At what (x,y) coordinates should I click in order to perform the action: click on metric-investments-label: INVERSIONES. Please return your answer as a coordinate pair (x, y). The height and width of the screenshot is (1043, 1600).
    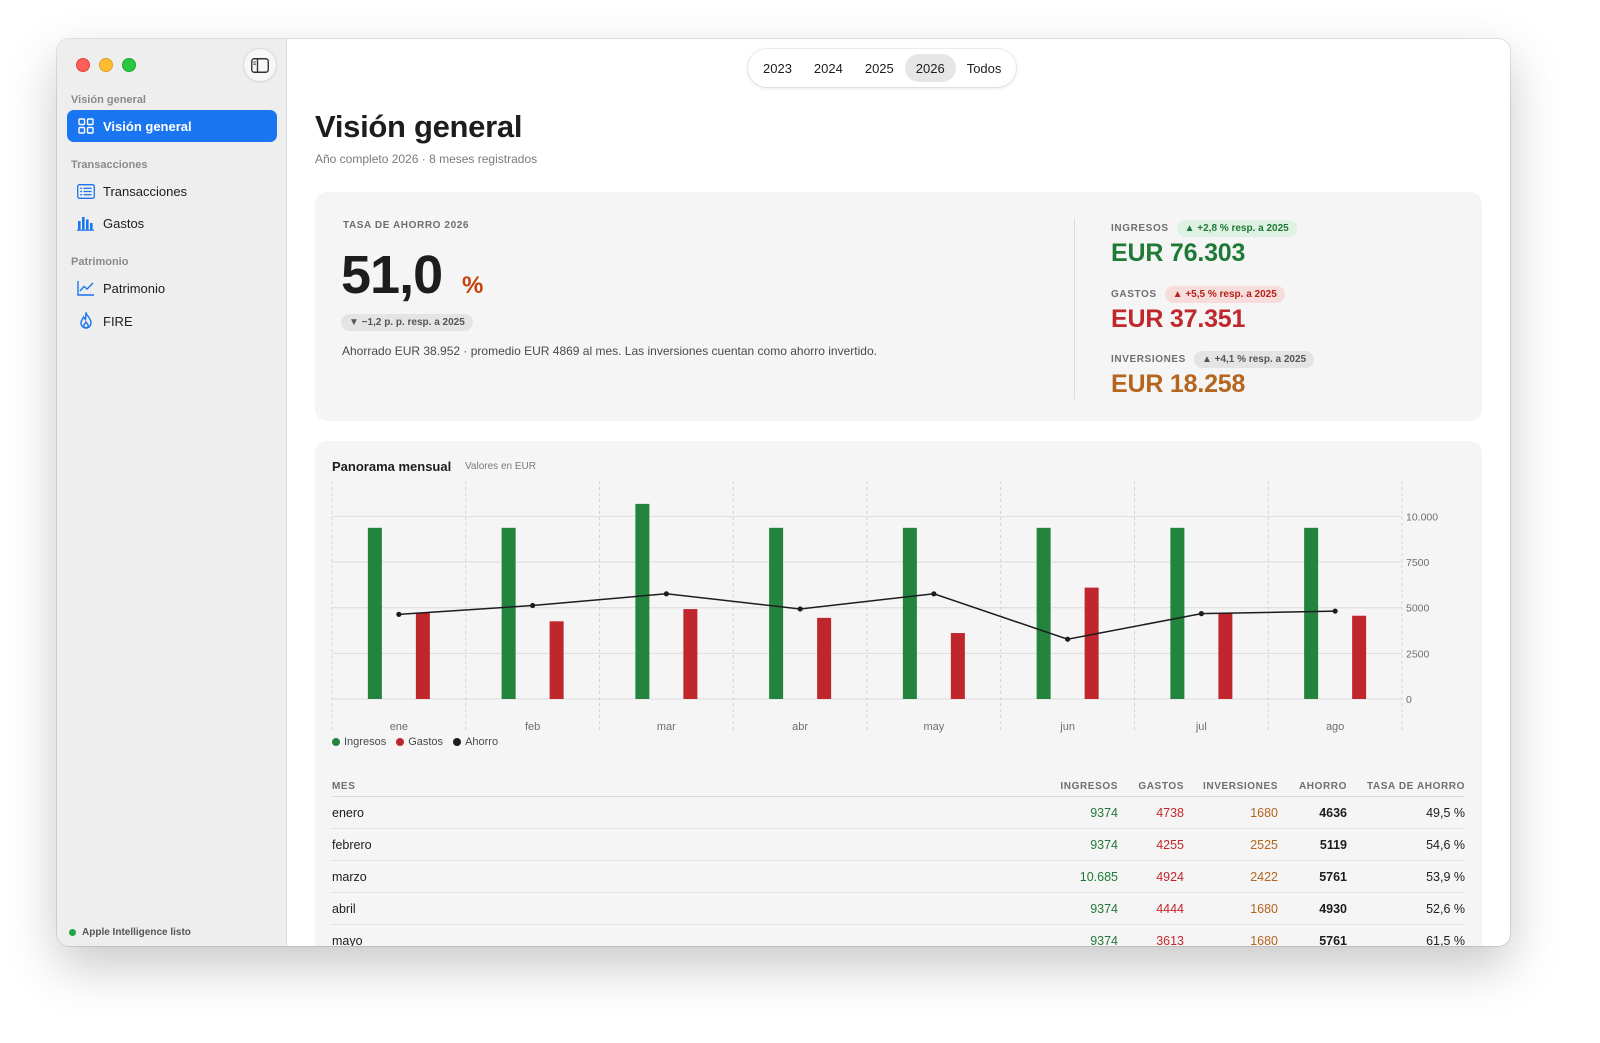
    Looking at the image, I should click on (1148, 359).